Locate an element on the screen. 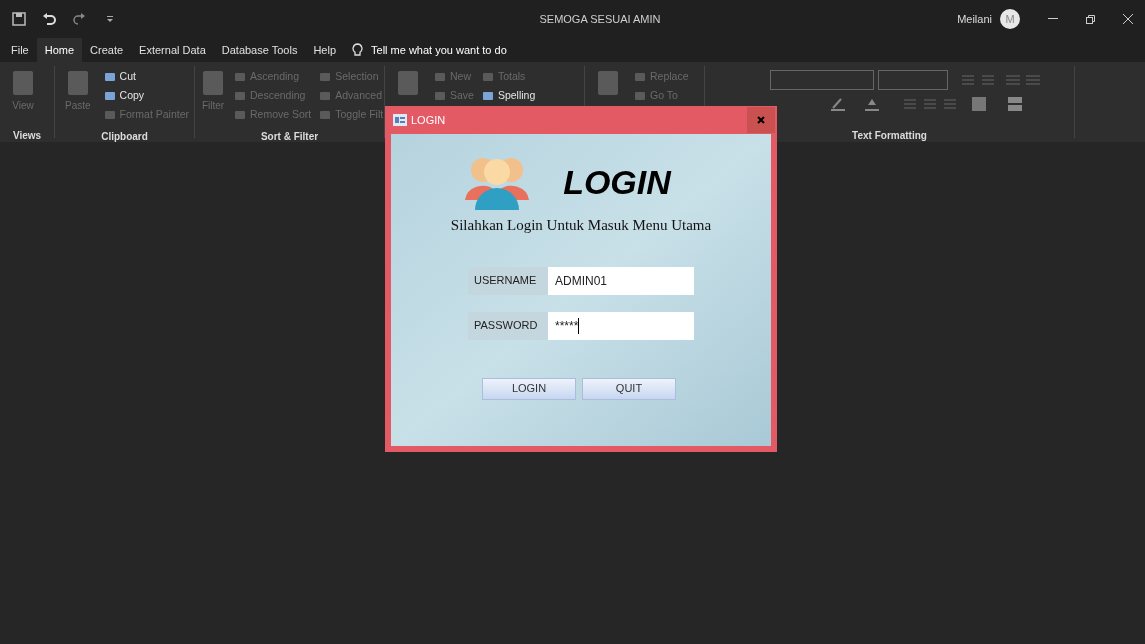 The height and width of the screenshot is (644, 1145). dialog-button: QUIT is located at coordinates (629, 388).